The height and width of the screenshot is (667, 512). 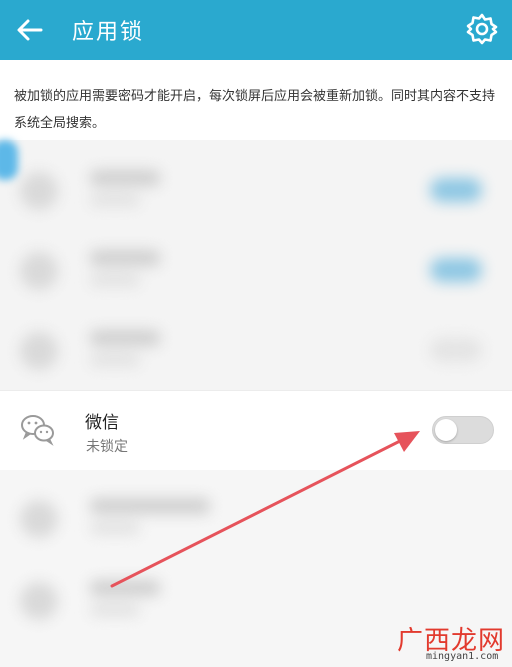 I want to click on watermark-url: mingyan1.com, so click(x=462, y=656).